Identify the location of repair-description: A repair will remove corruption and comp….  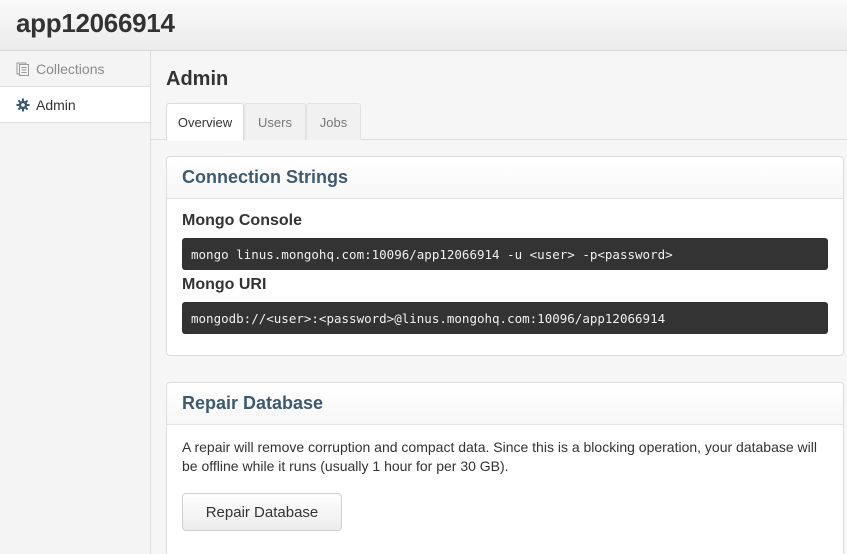
(499, 456).